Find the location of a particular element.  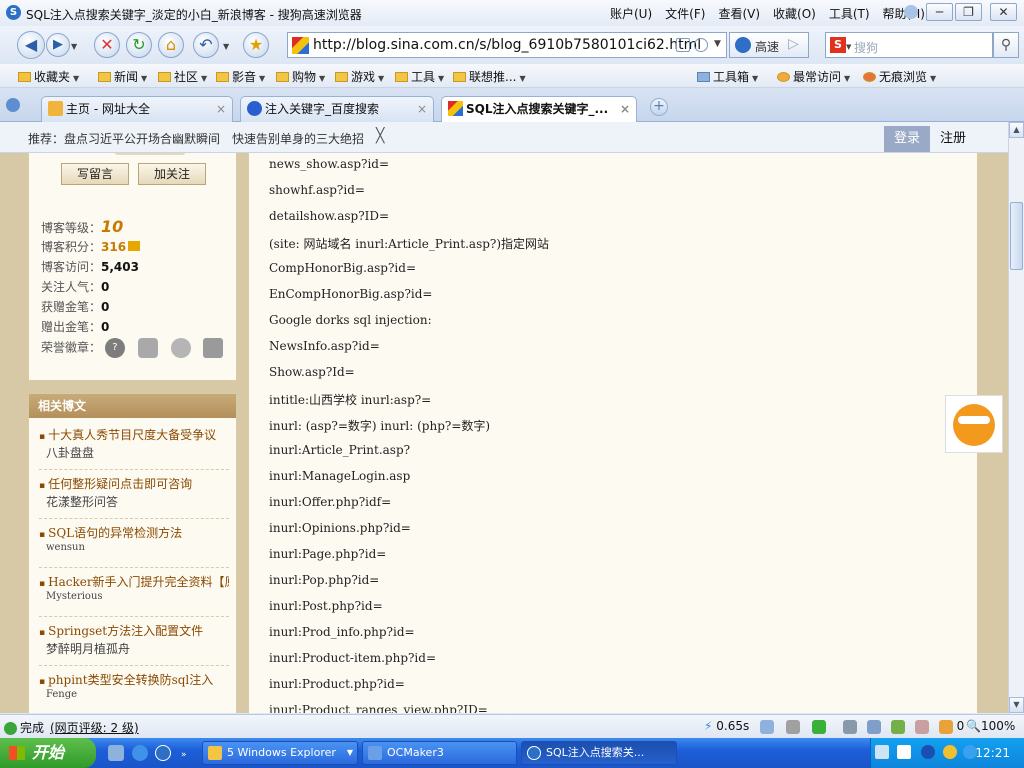

url-dropdown-icon: ▼ is located at coordinates (717, 44).